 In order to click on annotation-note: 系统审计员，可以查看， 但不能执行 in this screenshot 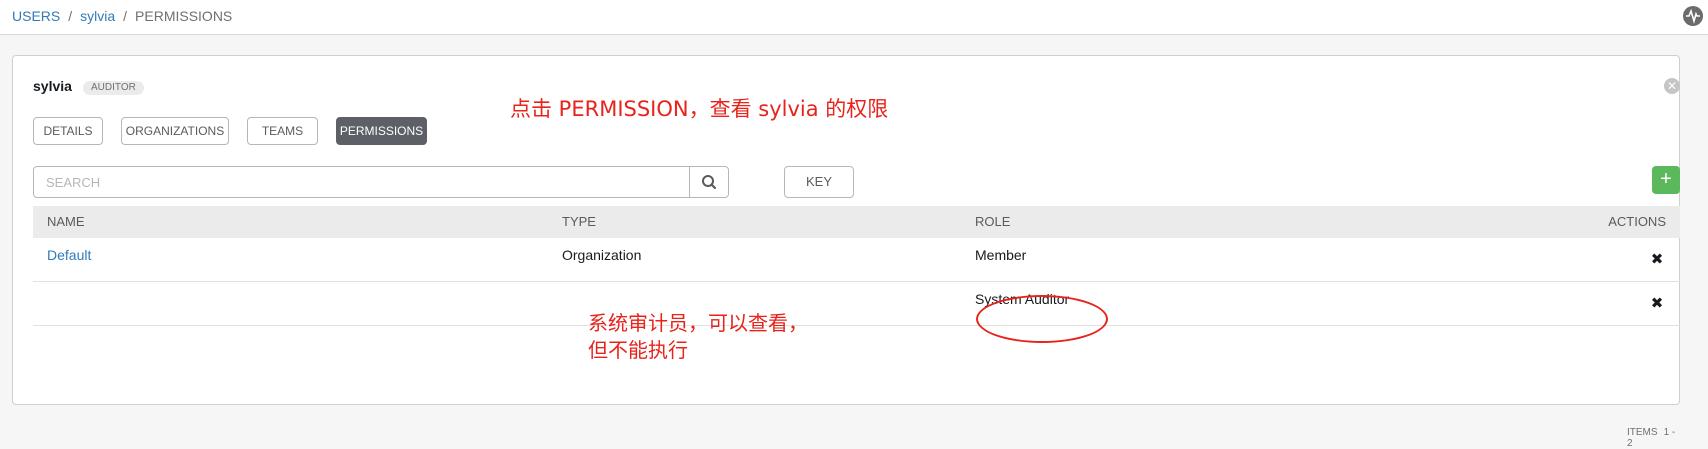, I will do `click(698, 337)`.